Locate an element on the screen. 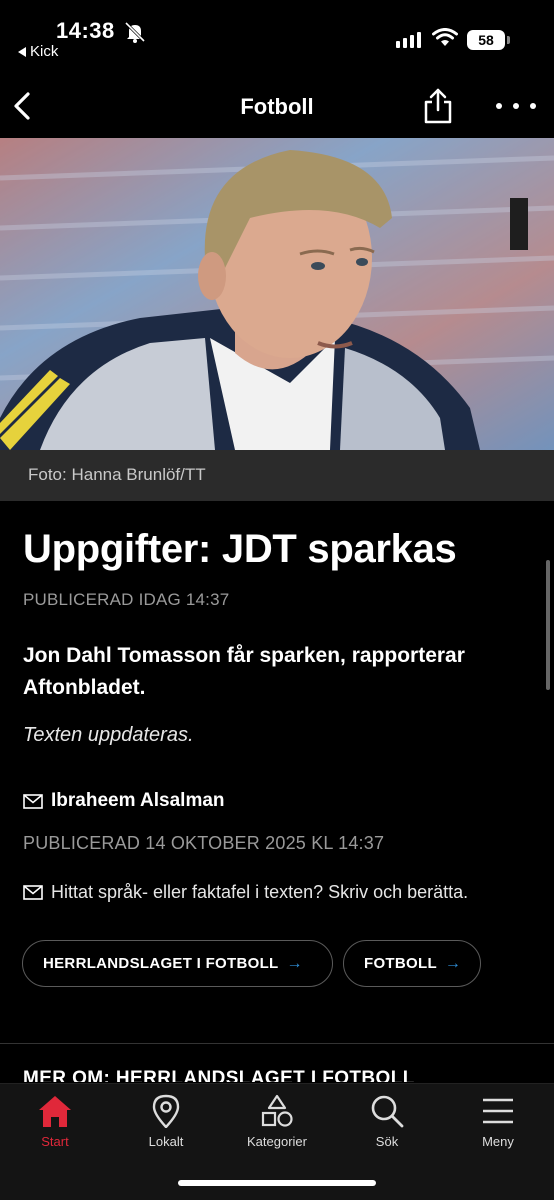  tab-label: Meny is located at coordinates (498, 1141).